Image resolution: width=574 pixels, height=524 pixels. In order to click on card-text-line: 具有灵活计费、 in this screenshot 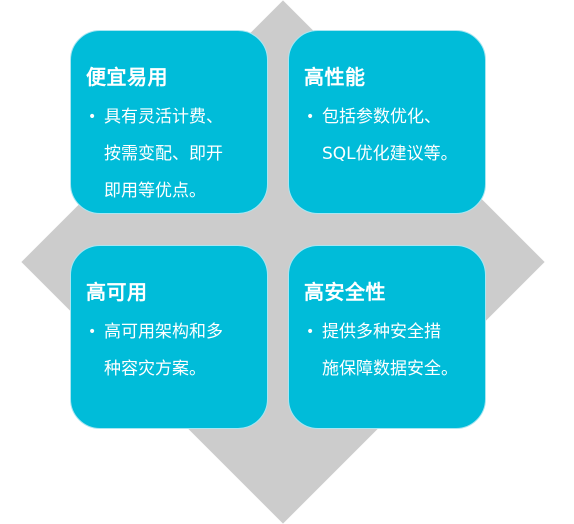, I will do `click(163, 117)`.